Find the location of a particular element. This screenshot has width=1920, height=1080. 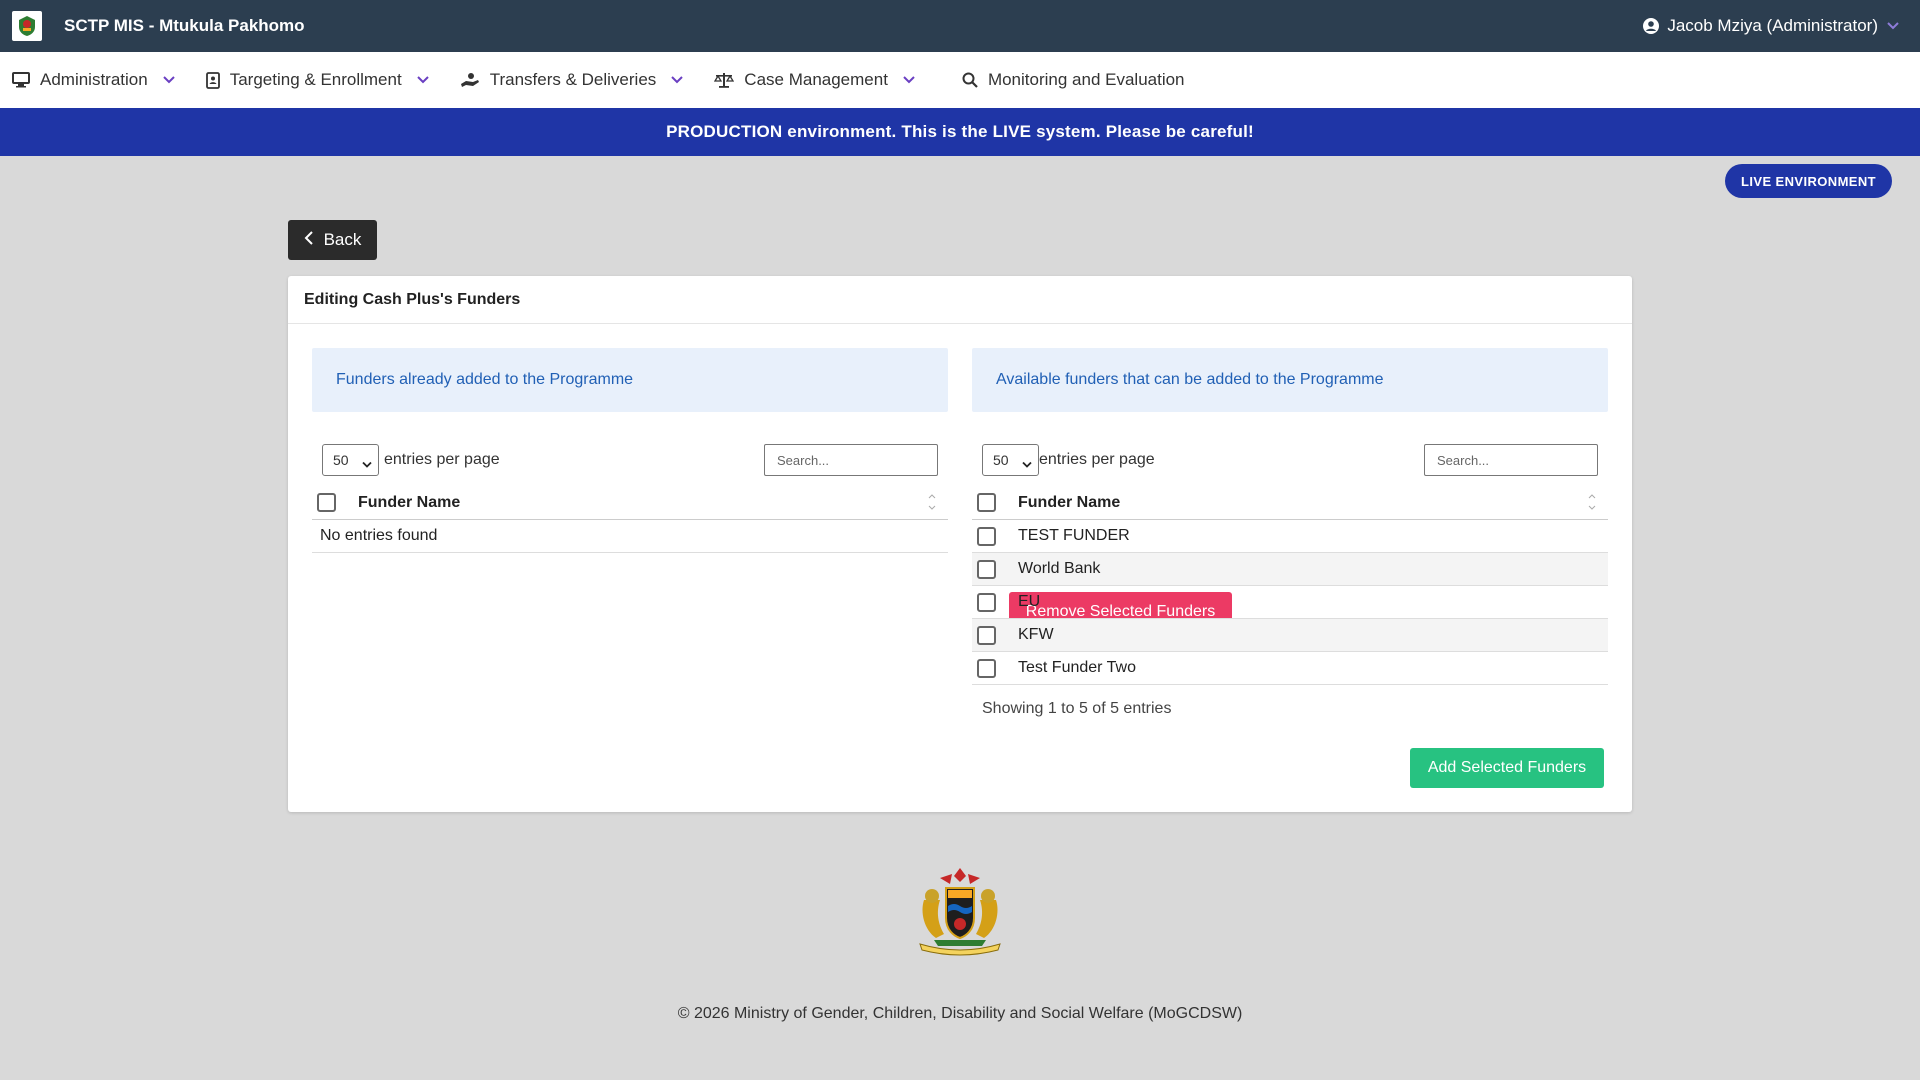

funder-name: Test Funder Two is located at coordinates (1077, 667).